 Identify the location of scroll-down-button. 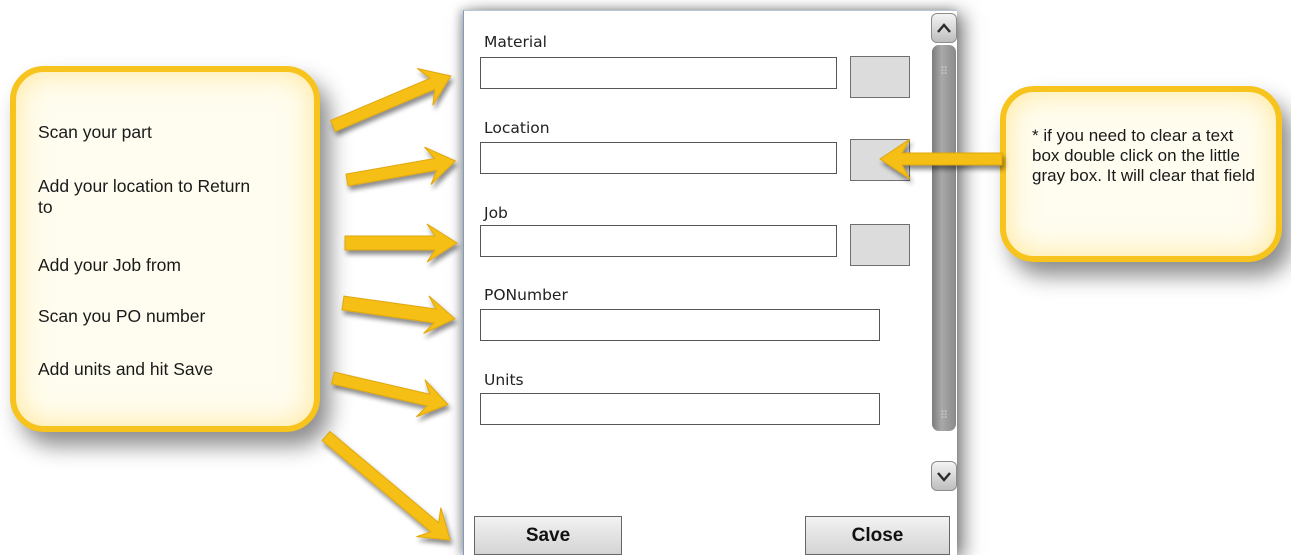
(944, 476).